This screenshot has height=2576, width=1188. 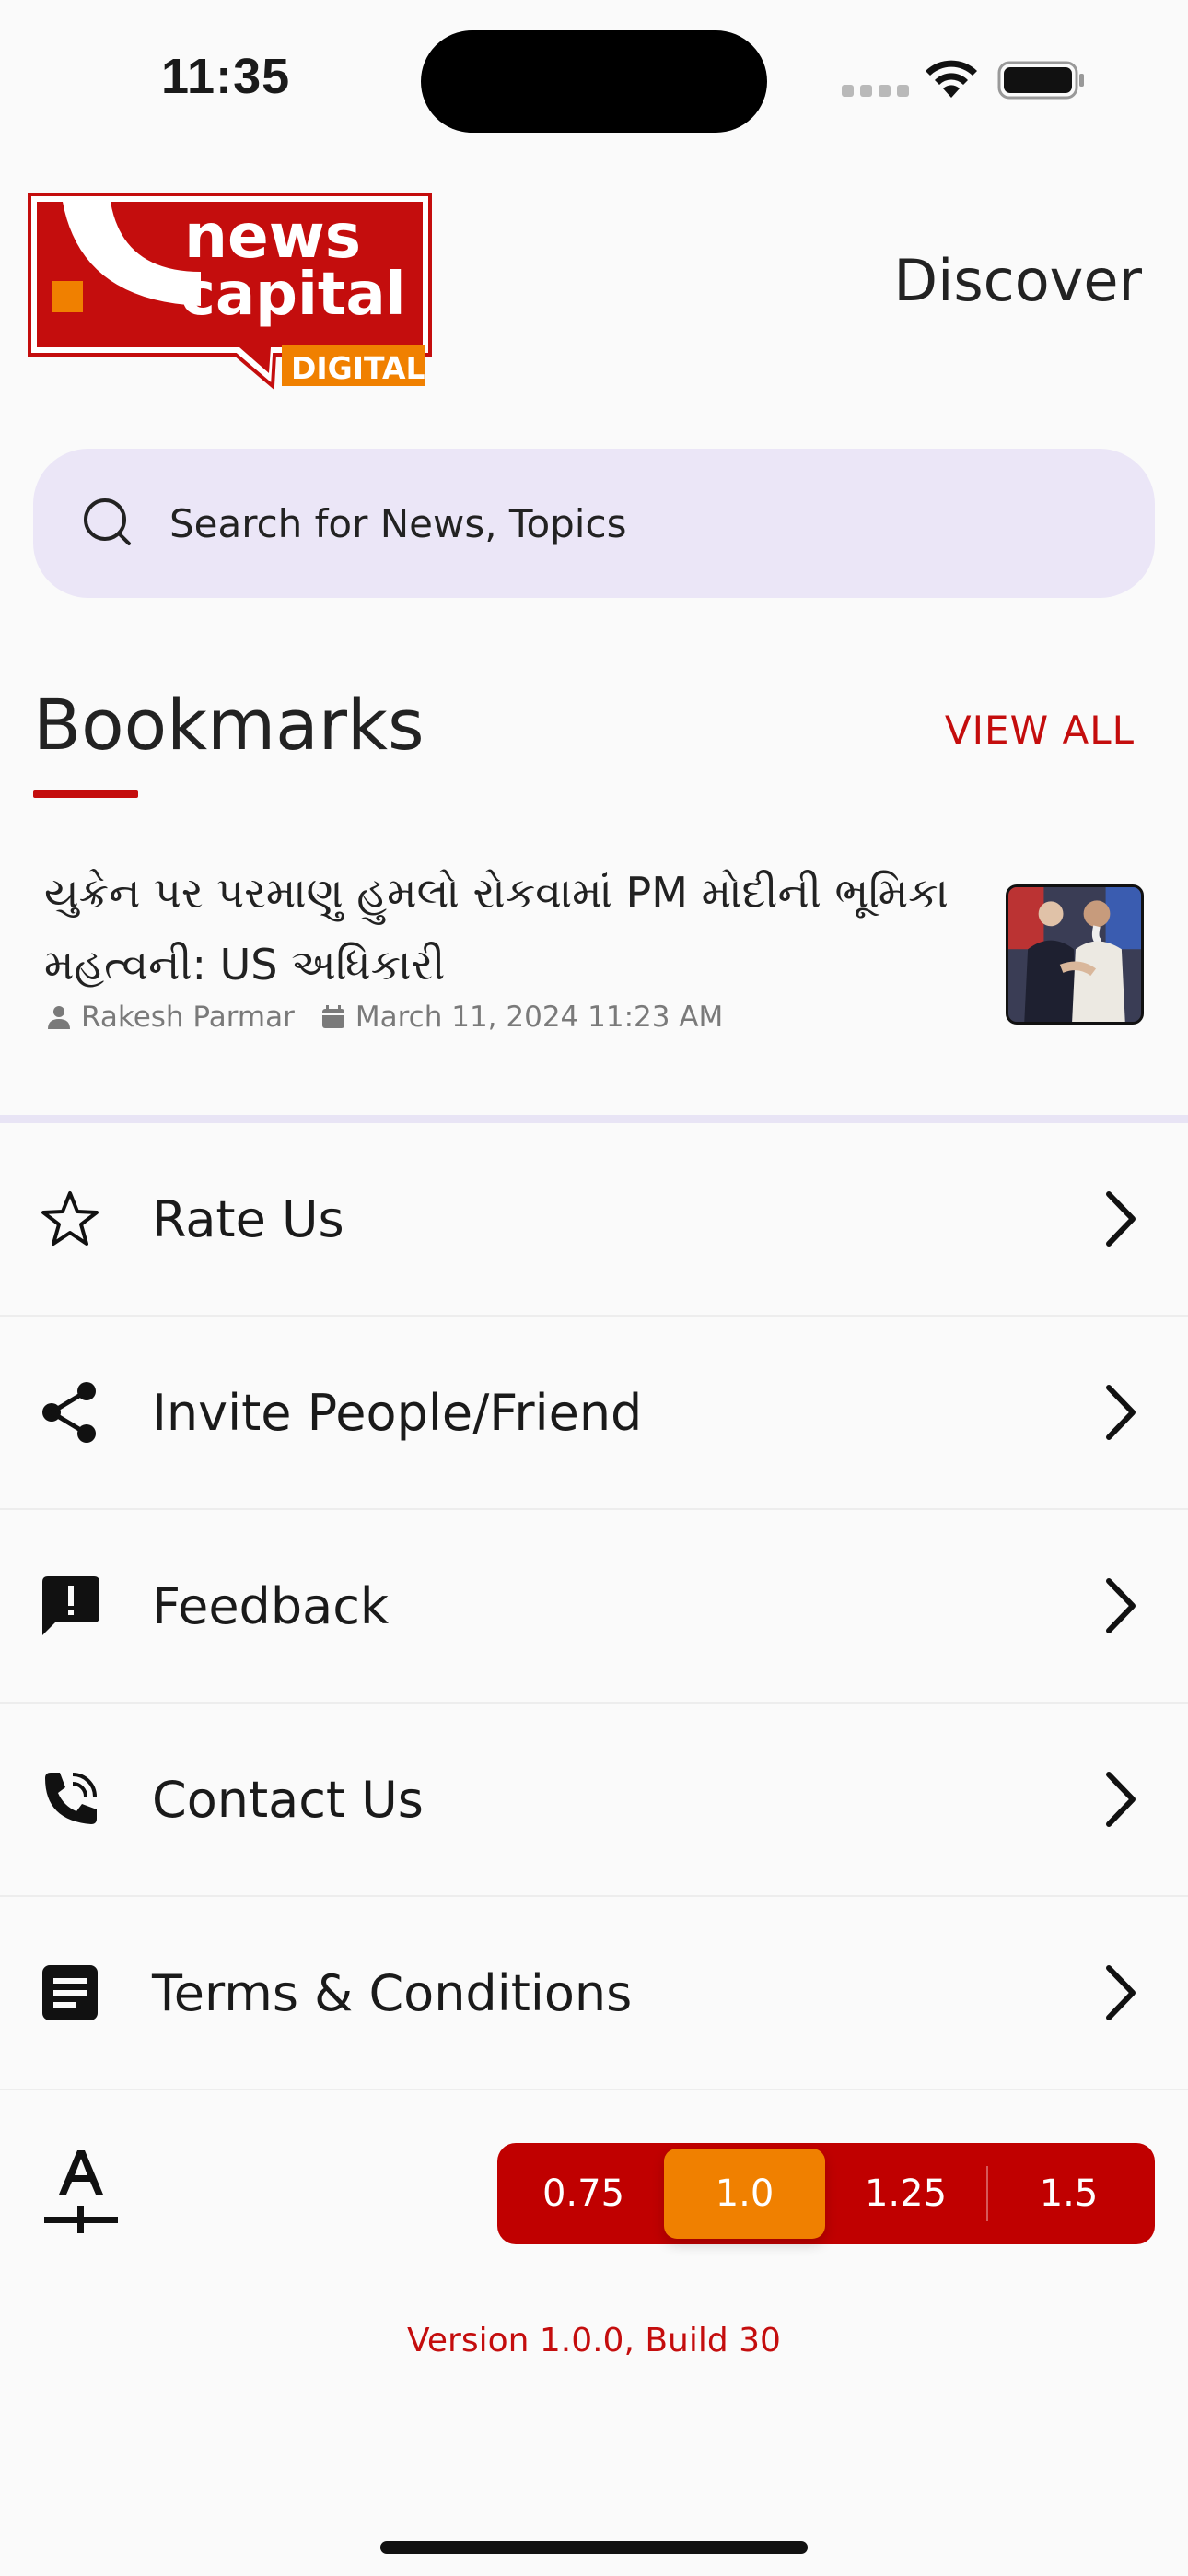 I want to click on menu-item-terms: Terms & Conditions, so click(x=594, y=1993).